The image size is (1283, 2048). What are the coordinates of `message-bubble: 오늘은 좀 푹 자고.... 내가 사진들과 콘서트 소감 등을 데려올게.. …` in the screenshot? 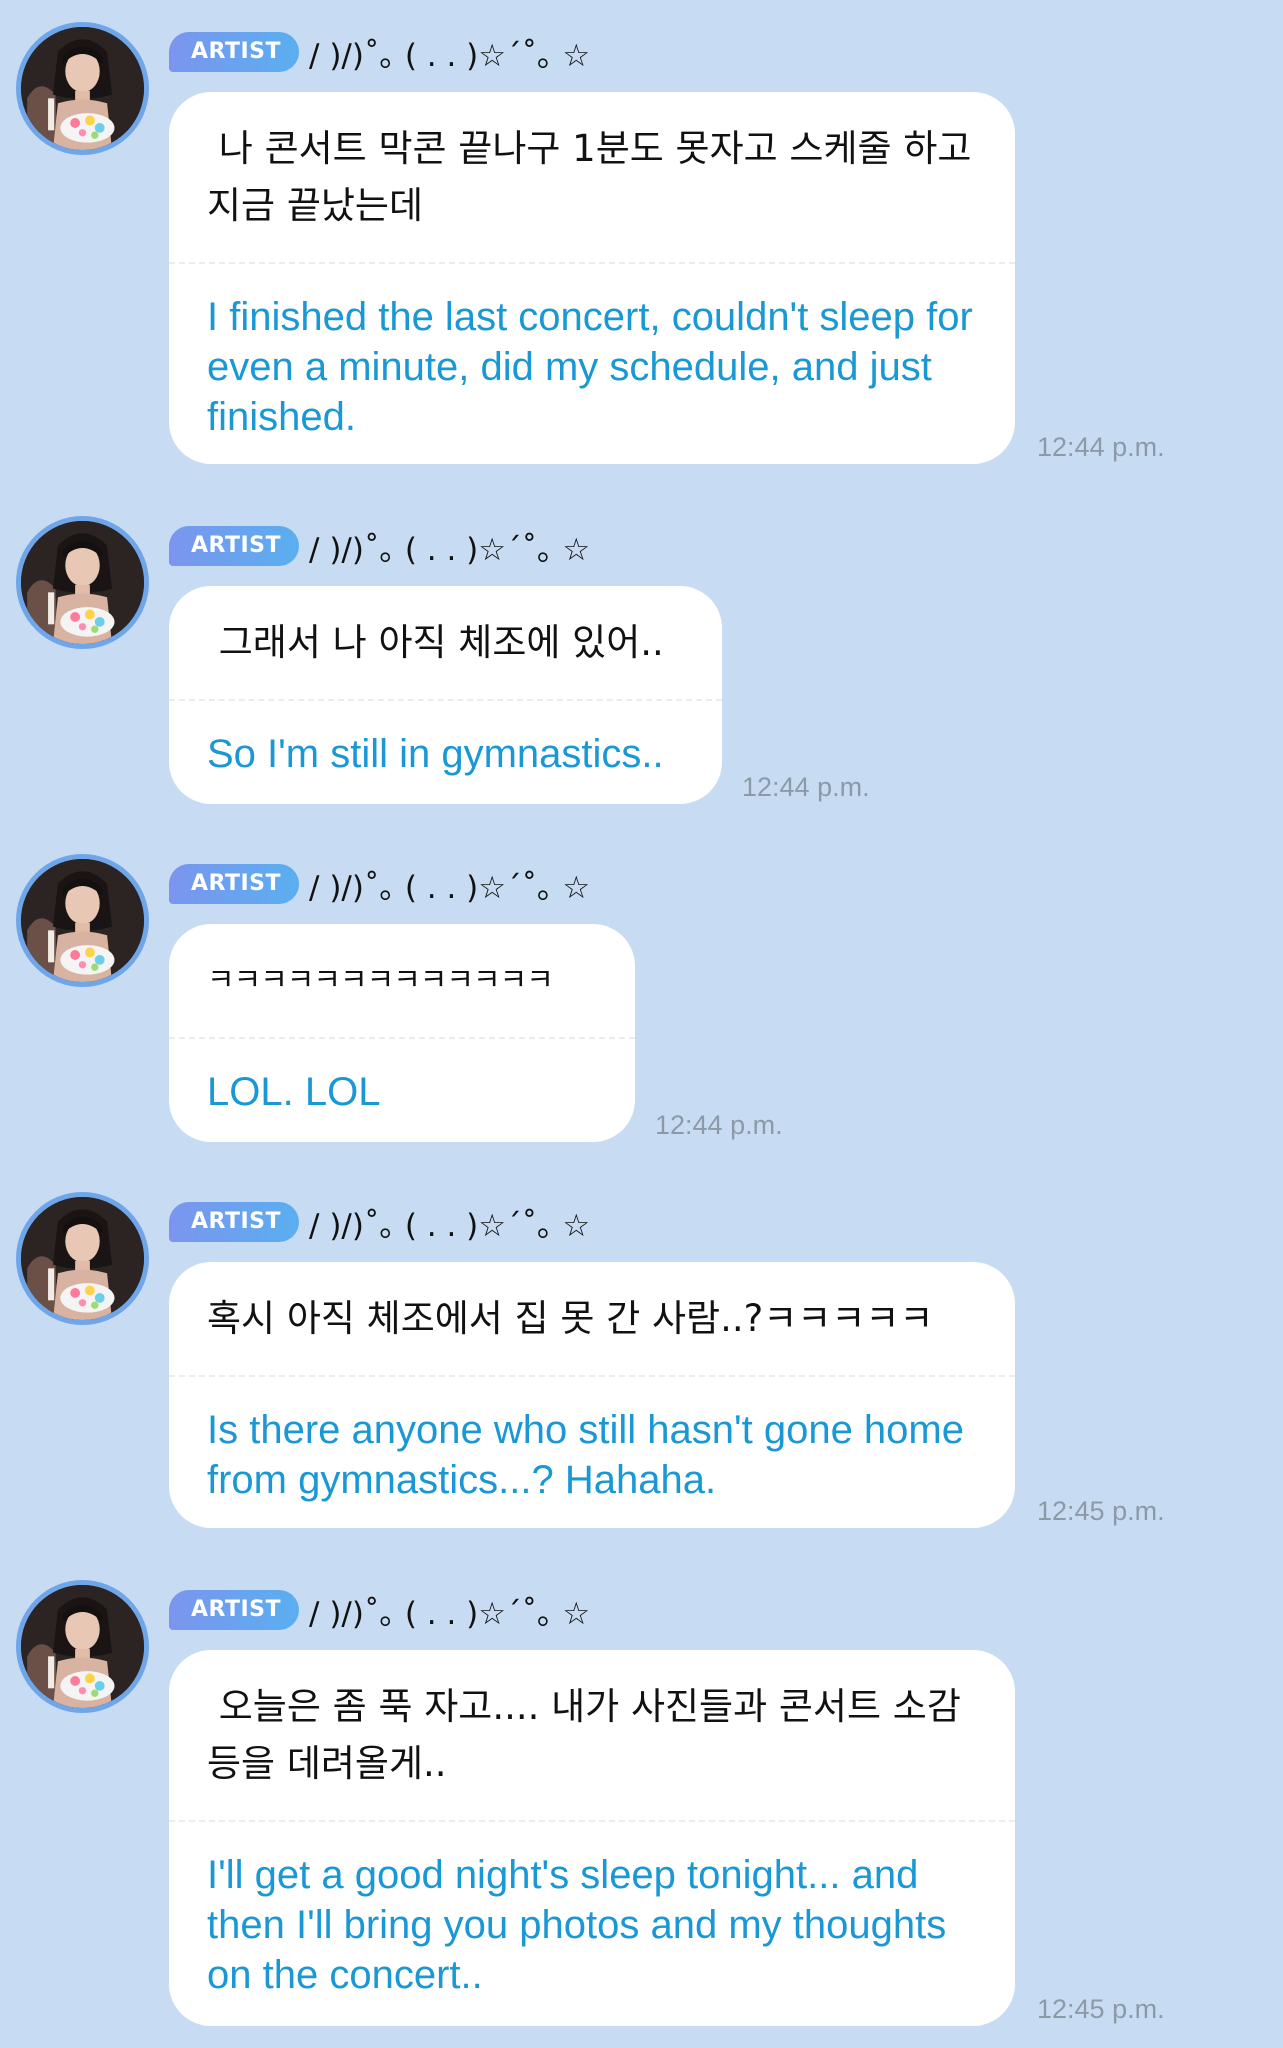 It's located at (592, 1838).